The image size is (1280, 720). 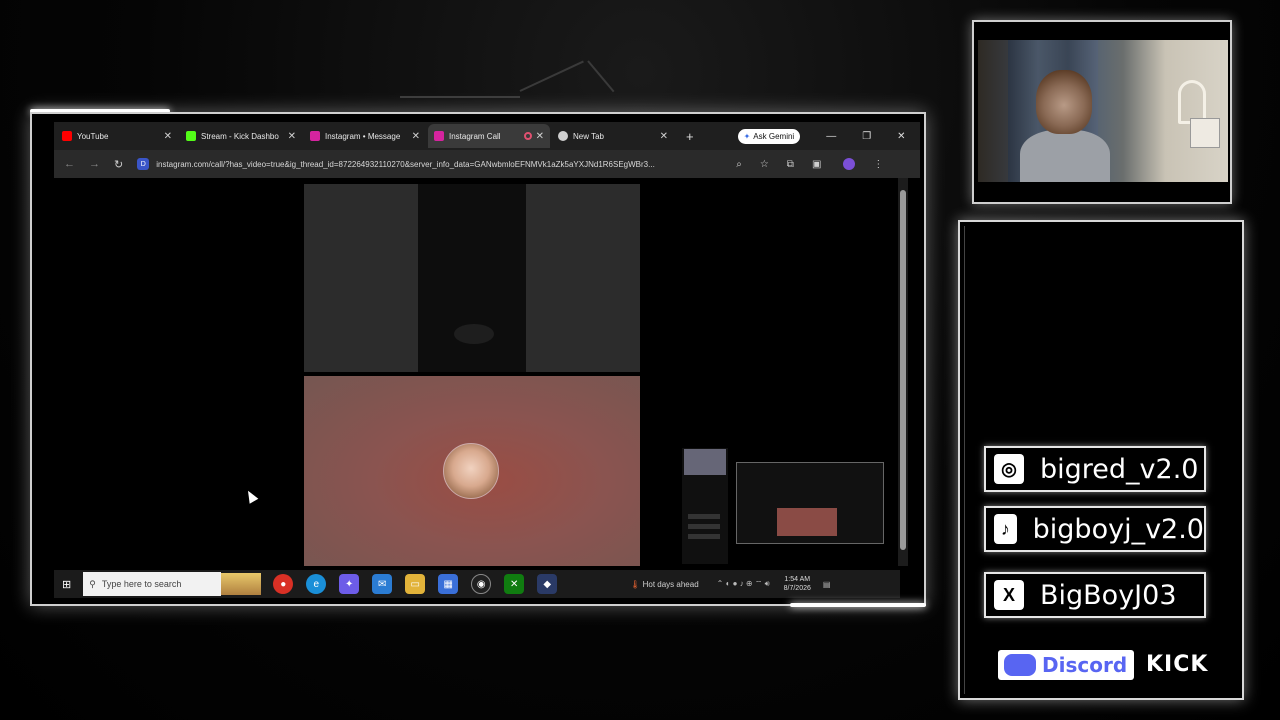 I want to click on tab-label: Stream - Kick Dashbo, so click(x=240, y=136).